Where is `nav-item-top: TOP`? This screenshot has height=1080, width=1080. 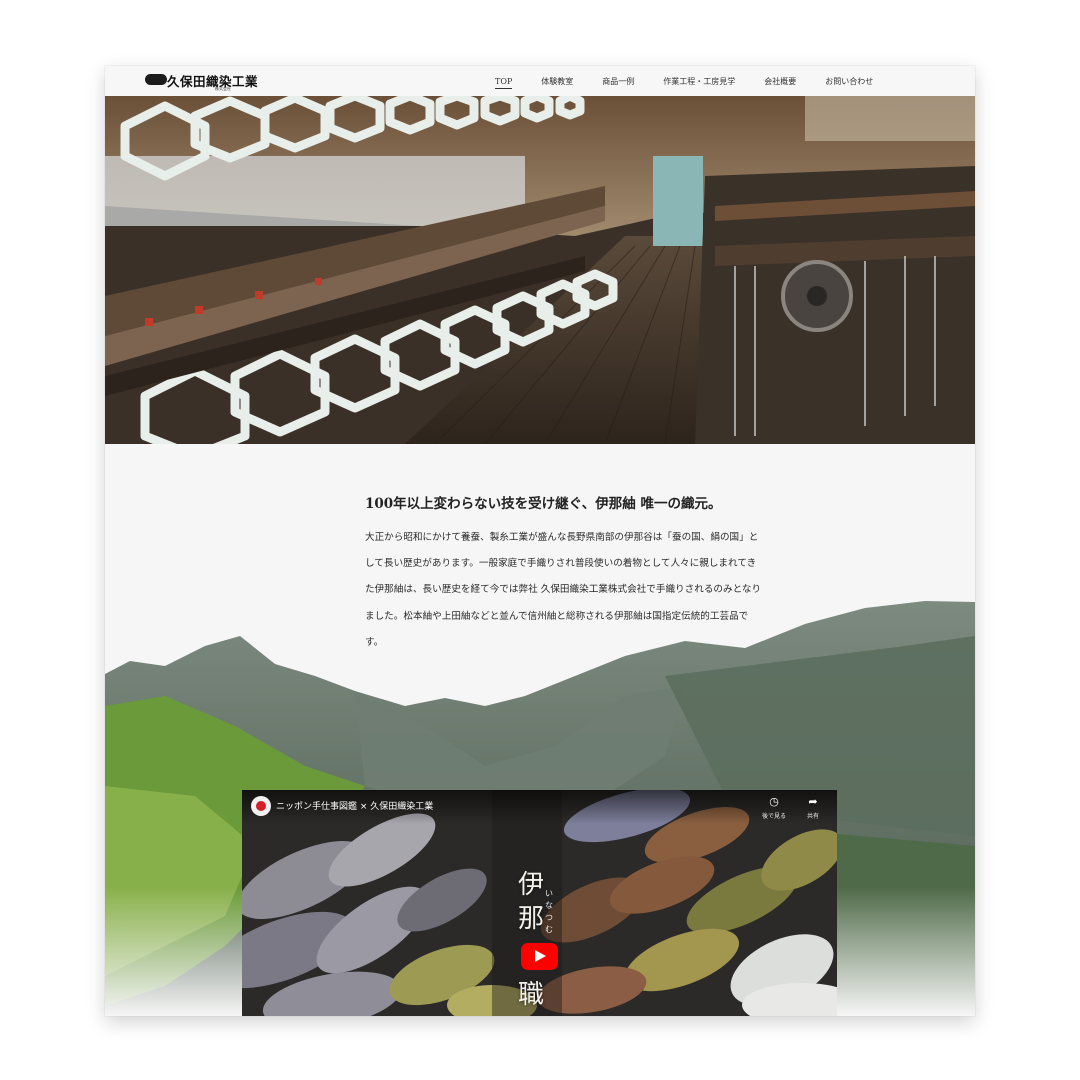 nav-item-top: TOP is located at coordinates (504, 83).